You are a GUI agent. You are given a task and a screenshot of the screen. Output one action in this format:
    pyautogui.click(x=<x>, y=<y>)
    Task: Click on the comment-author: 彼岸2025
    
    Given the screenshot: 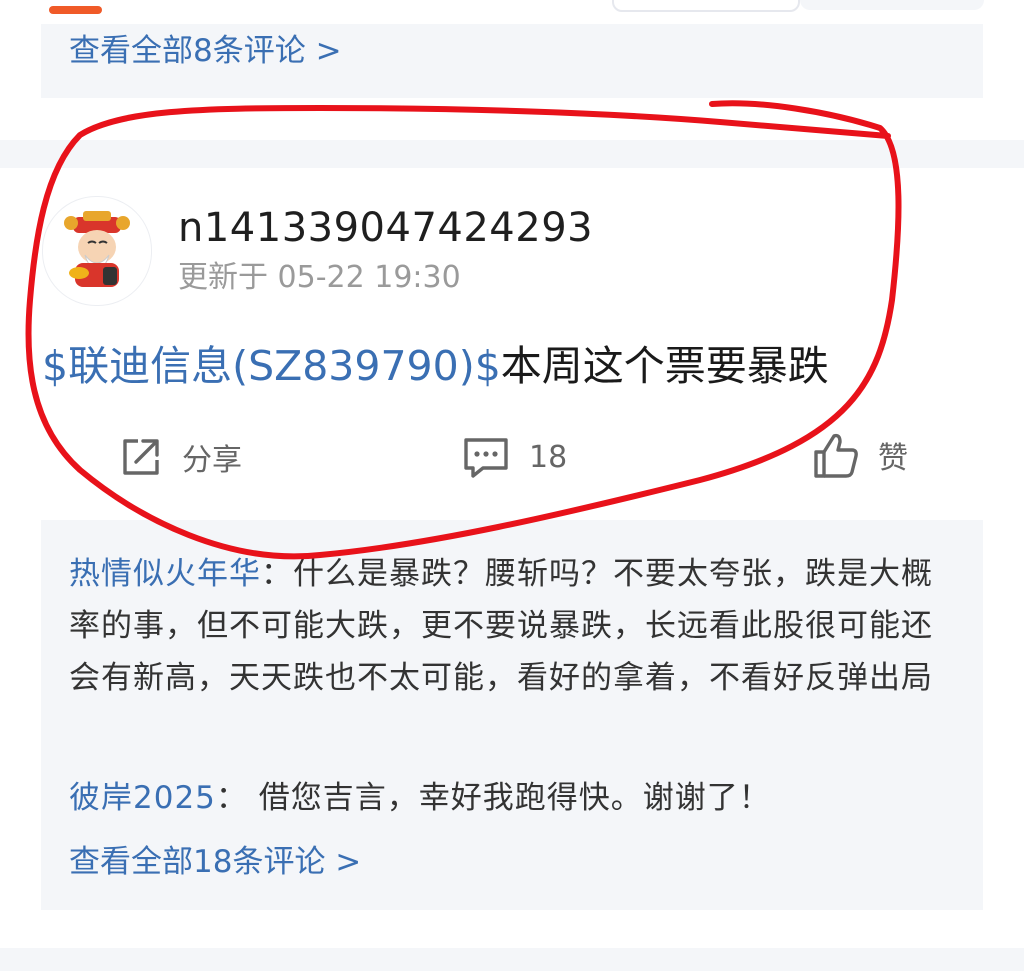 What is the action you would take?
    pyautogui.click(x=142, y=798)
    